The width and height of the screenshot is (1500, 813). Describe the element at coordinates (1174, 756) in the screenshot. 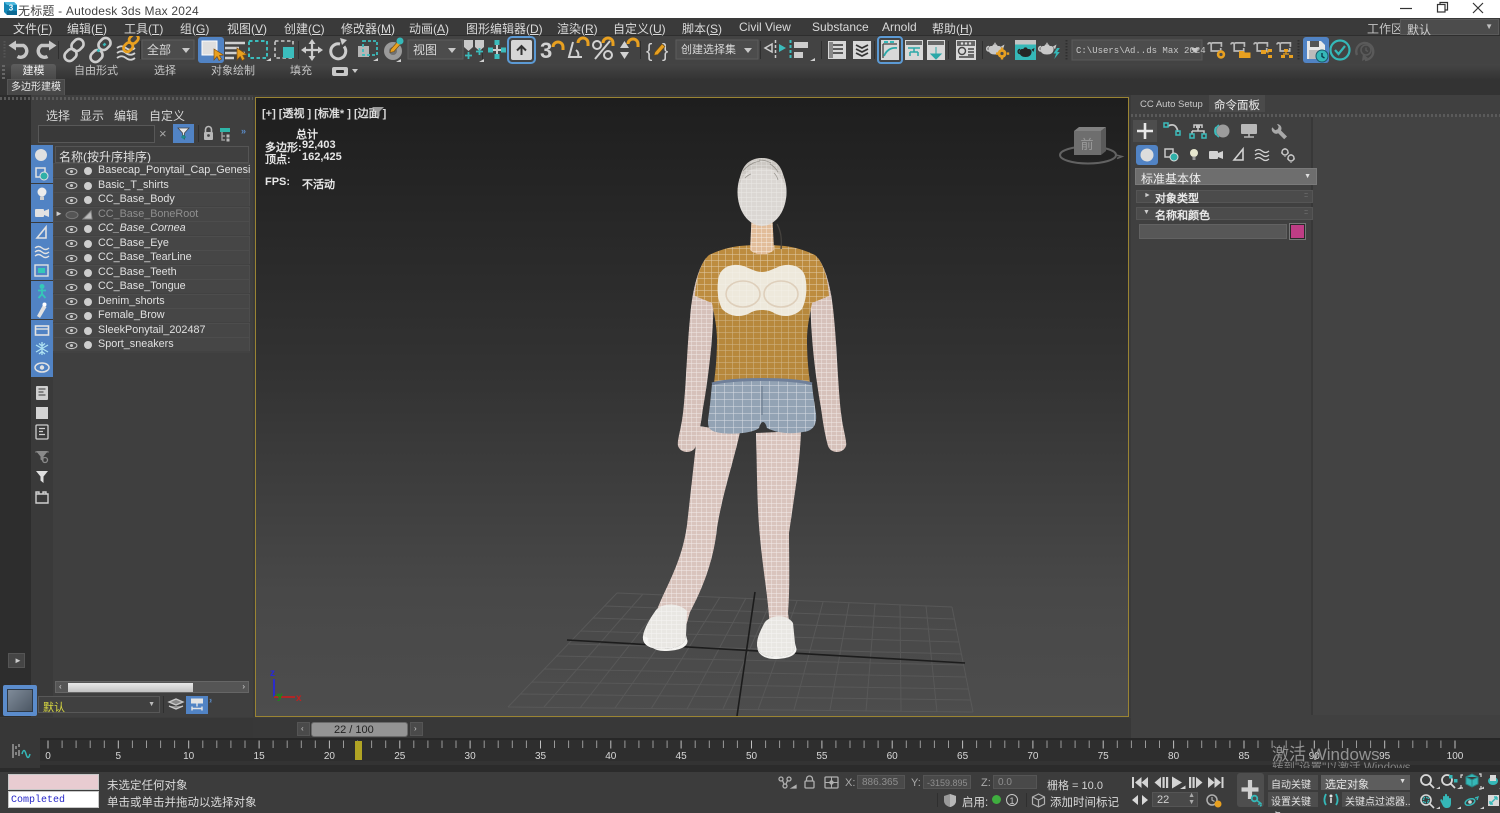

I see `svg-text: 80` at that location.